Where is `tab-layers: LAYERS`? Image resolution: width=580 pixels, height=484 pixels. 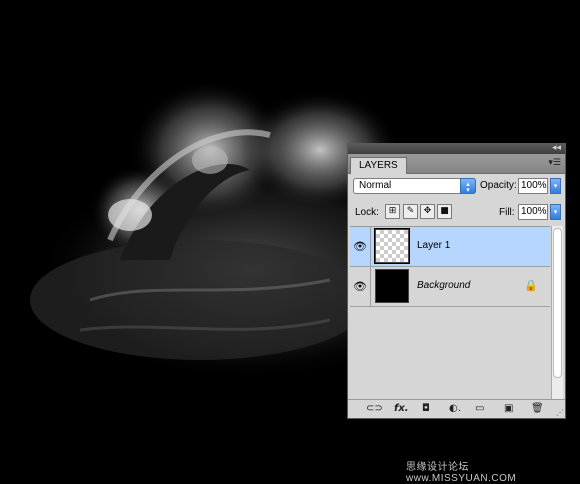
tab-layers: LAYERS is located at coordinates (378, 165).